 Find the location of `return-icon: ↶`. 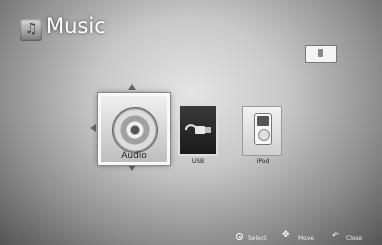

return-icon: ↶ is located at coordinates (335, 235).